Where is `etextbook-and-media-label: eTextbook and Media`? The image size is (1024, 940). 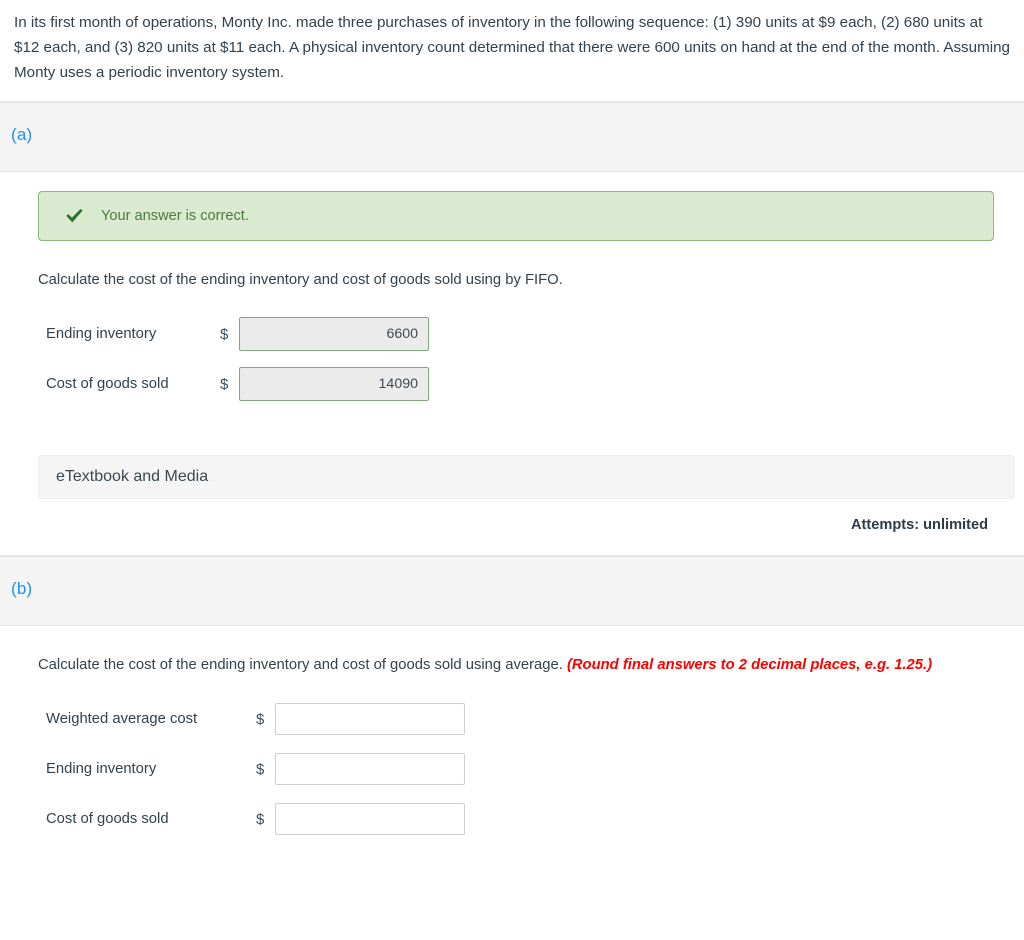 etextbook-and-media-label: eTextbook and Media is located at coordinates (132, 476).